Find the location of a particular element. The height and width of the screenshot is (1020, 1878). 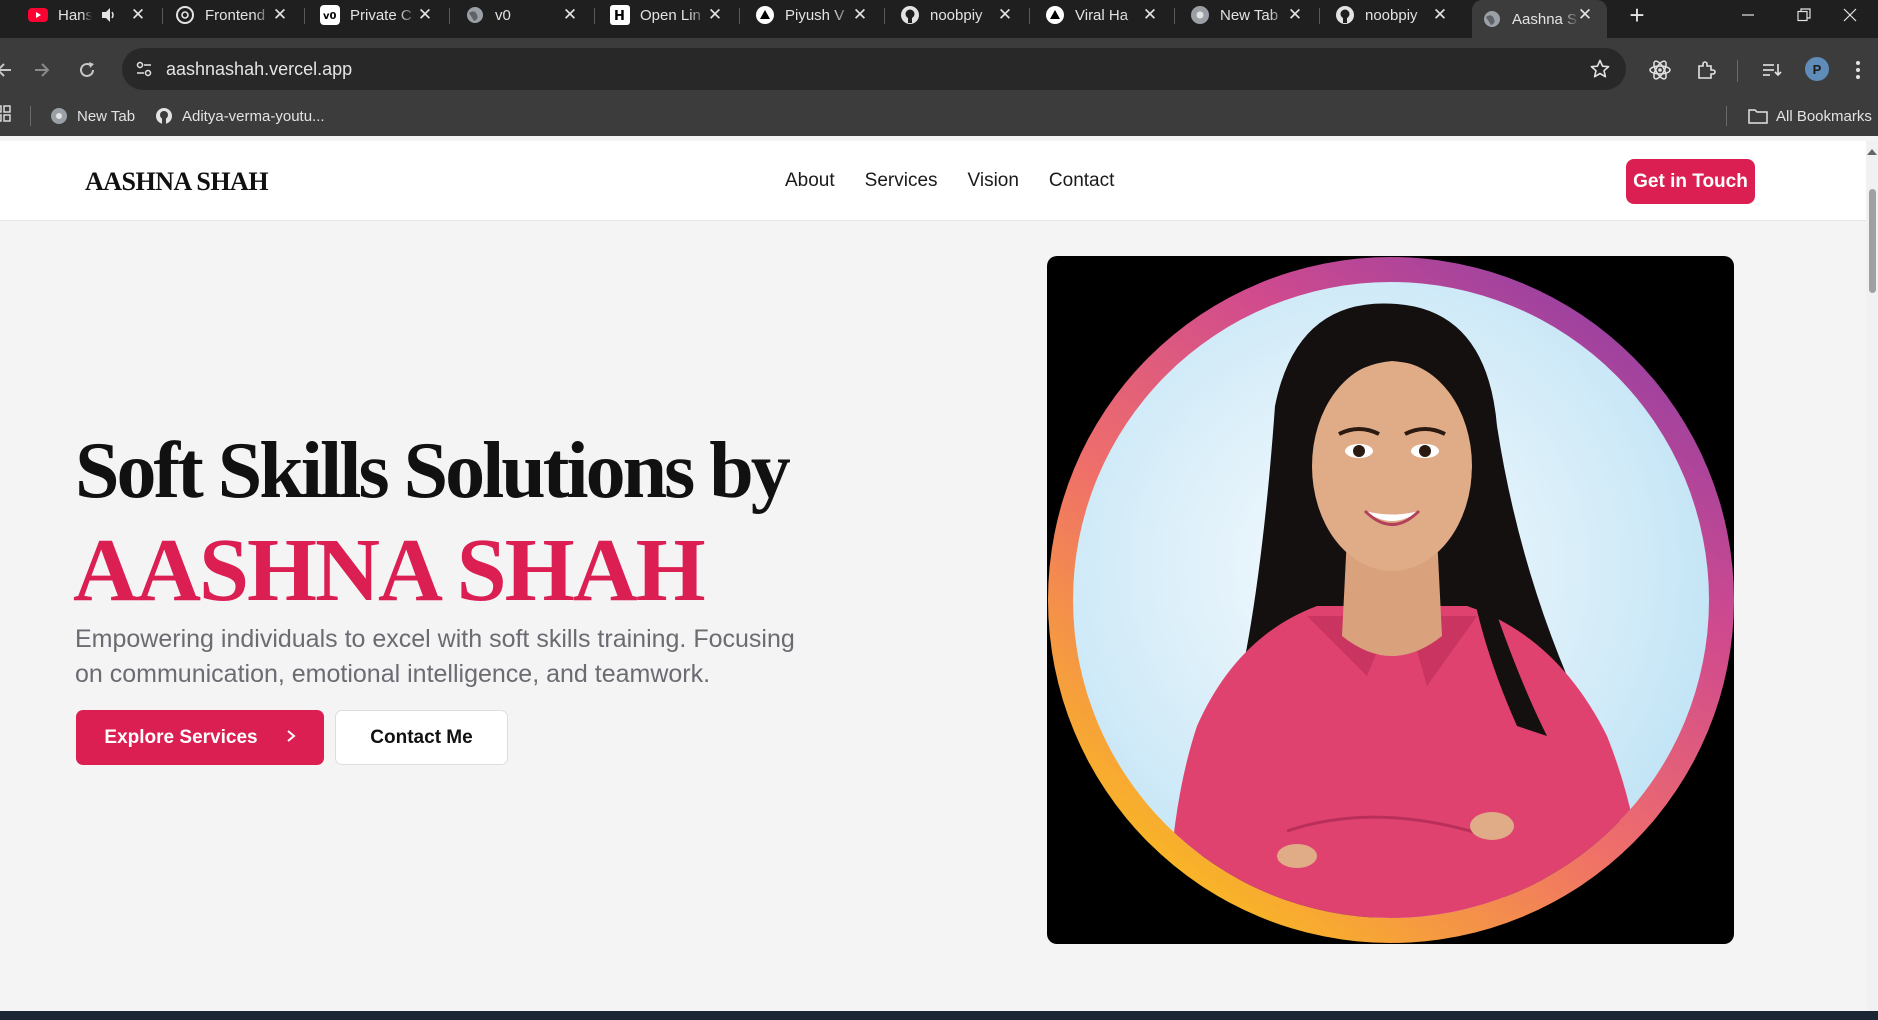

close-window-button is located at coordinates (1850, 15).